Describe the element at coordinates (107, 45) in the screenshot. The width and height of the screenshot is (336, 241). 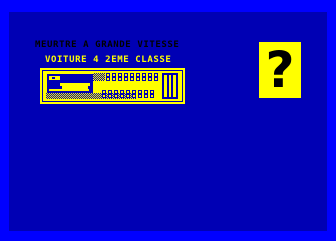
I see `game-title: MEURTRE A GRANDE VITESSE` at that location.